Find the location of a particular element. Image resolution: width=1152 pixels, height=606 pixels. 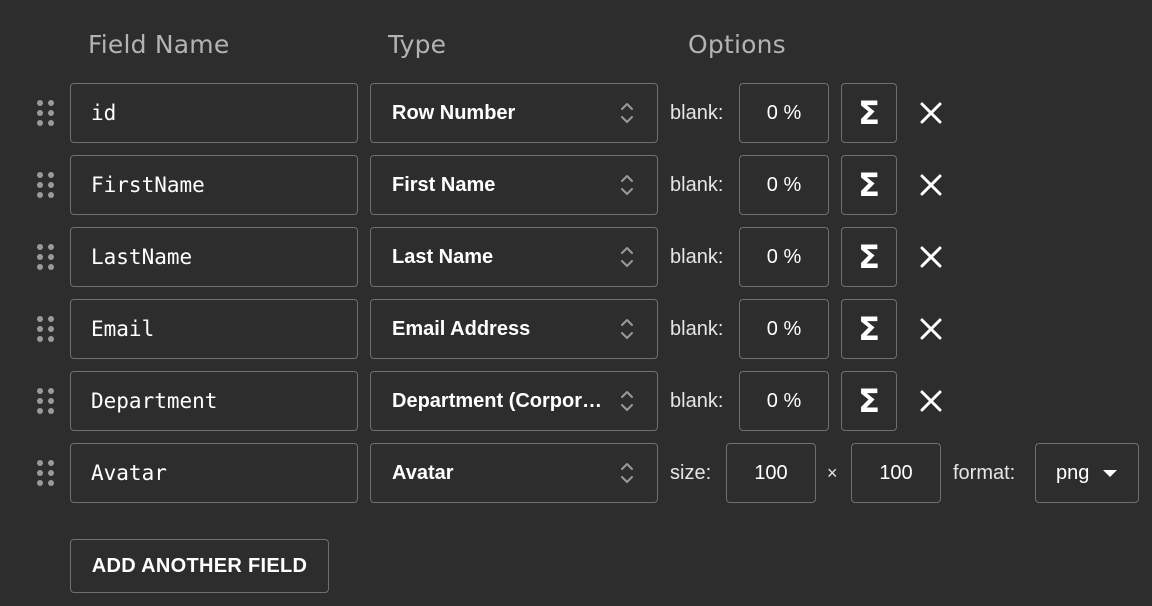

field-name-input: LastName is located at coordinates (214, 257).